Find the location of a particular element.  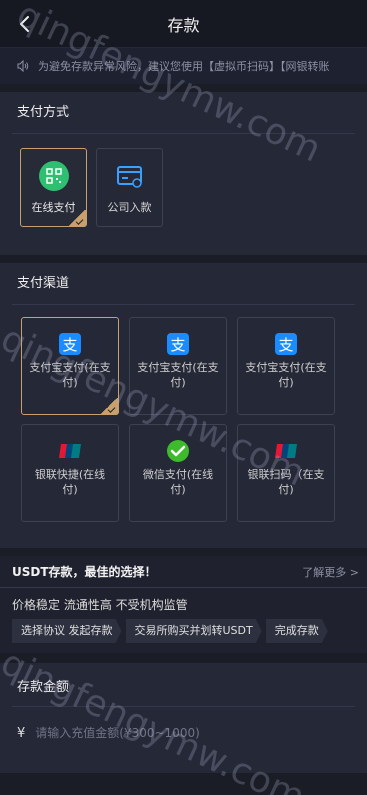

channel-alipay-1-label: 支付宝支付(在支付) is located at coordinates (70, 375).